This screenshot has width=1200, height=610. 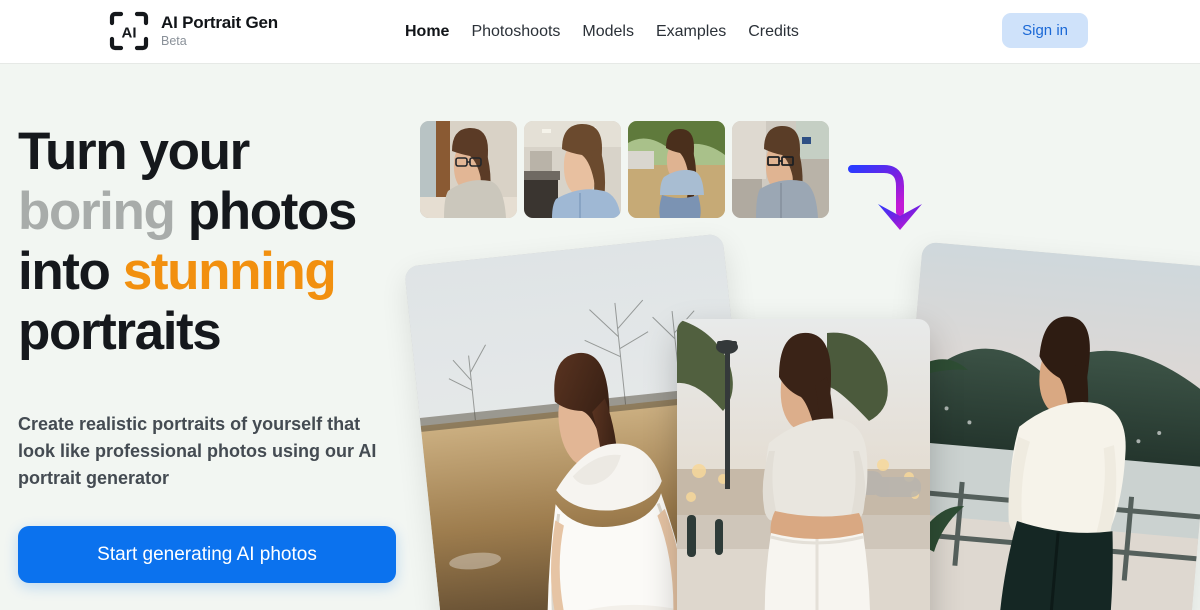 I want to click on collage-photo-center-image, so click(x=803, y=464).